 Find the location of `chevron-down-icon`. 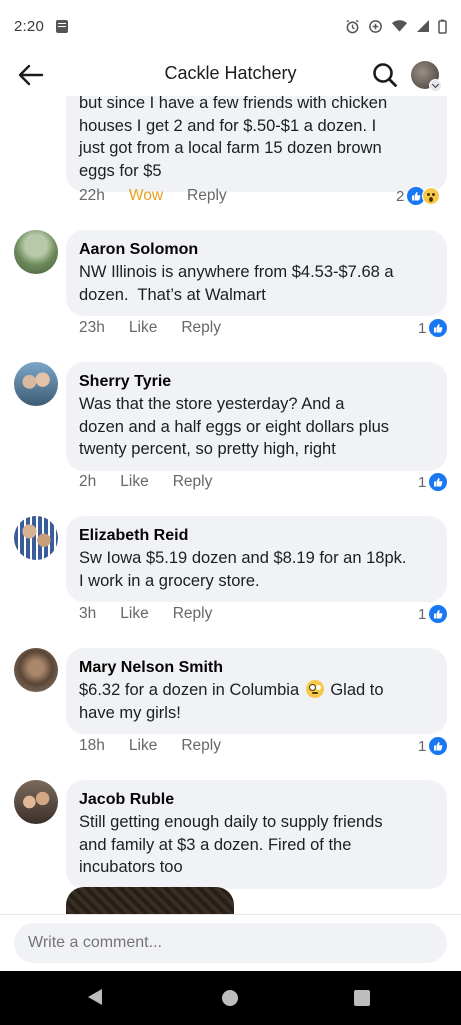

chevron-down-icon is located at coordinates (435, 85).